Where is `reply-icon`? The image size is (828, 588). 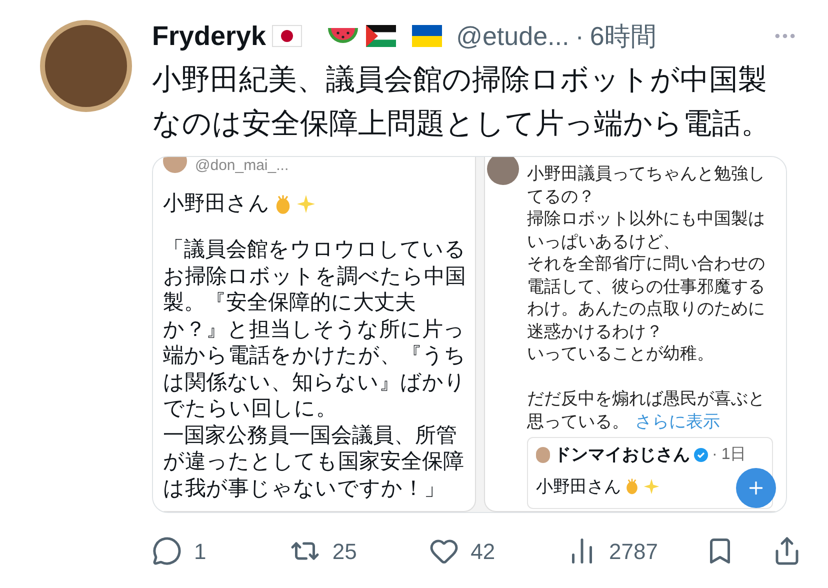
reply-icon is located at coordinates (167, 551).